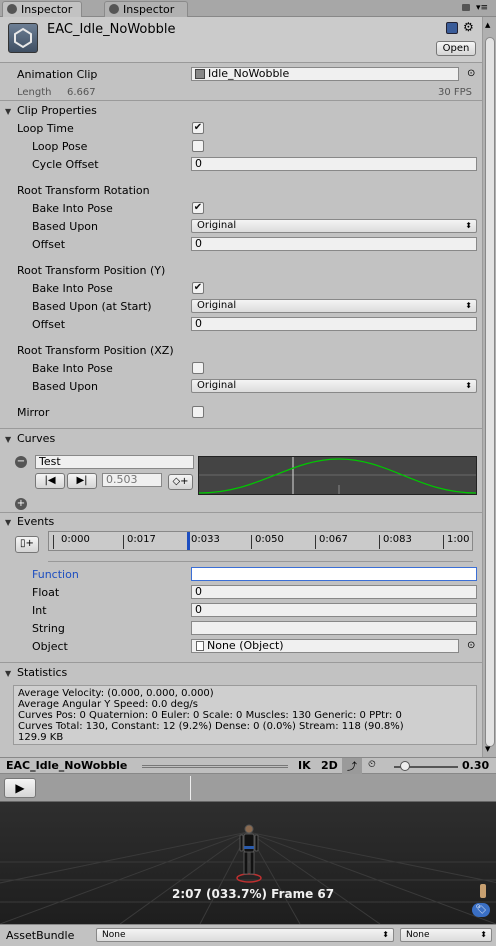 The height and width of the screenshot is (946, 496). I want to click on object-field: None (Object), so click(325, 646).